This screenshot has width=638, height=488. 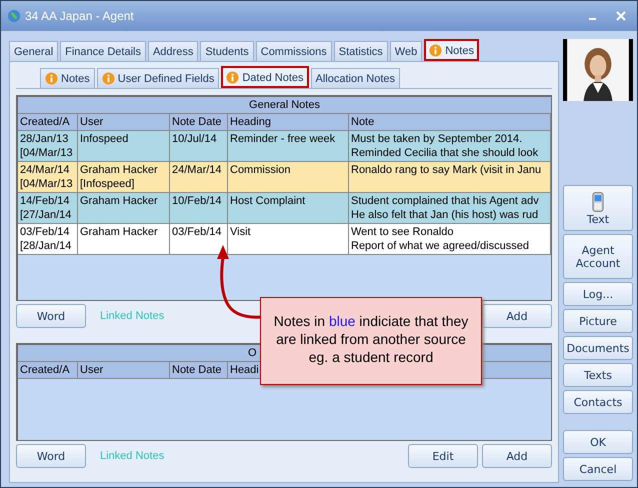 What do you see at coordinates (33, 51) in the screenshot?
I see `tab: General` at bounding box center [33, 51].